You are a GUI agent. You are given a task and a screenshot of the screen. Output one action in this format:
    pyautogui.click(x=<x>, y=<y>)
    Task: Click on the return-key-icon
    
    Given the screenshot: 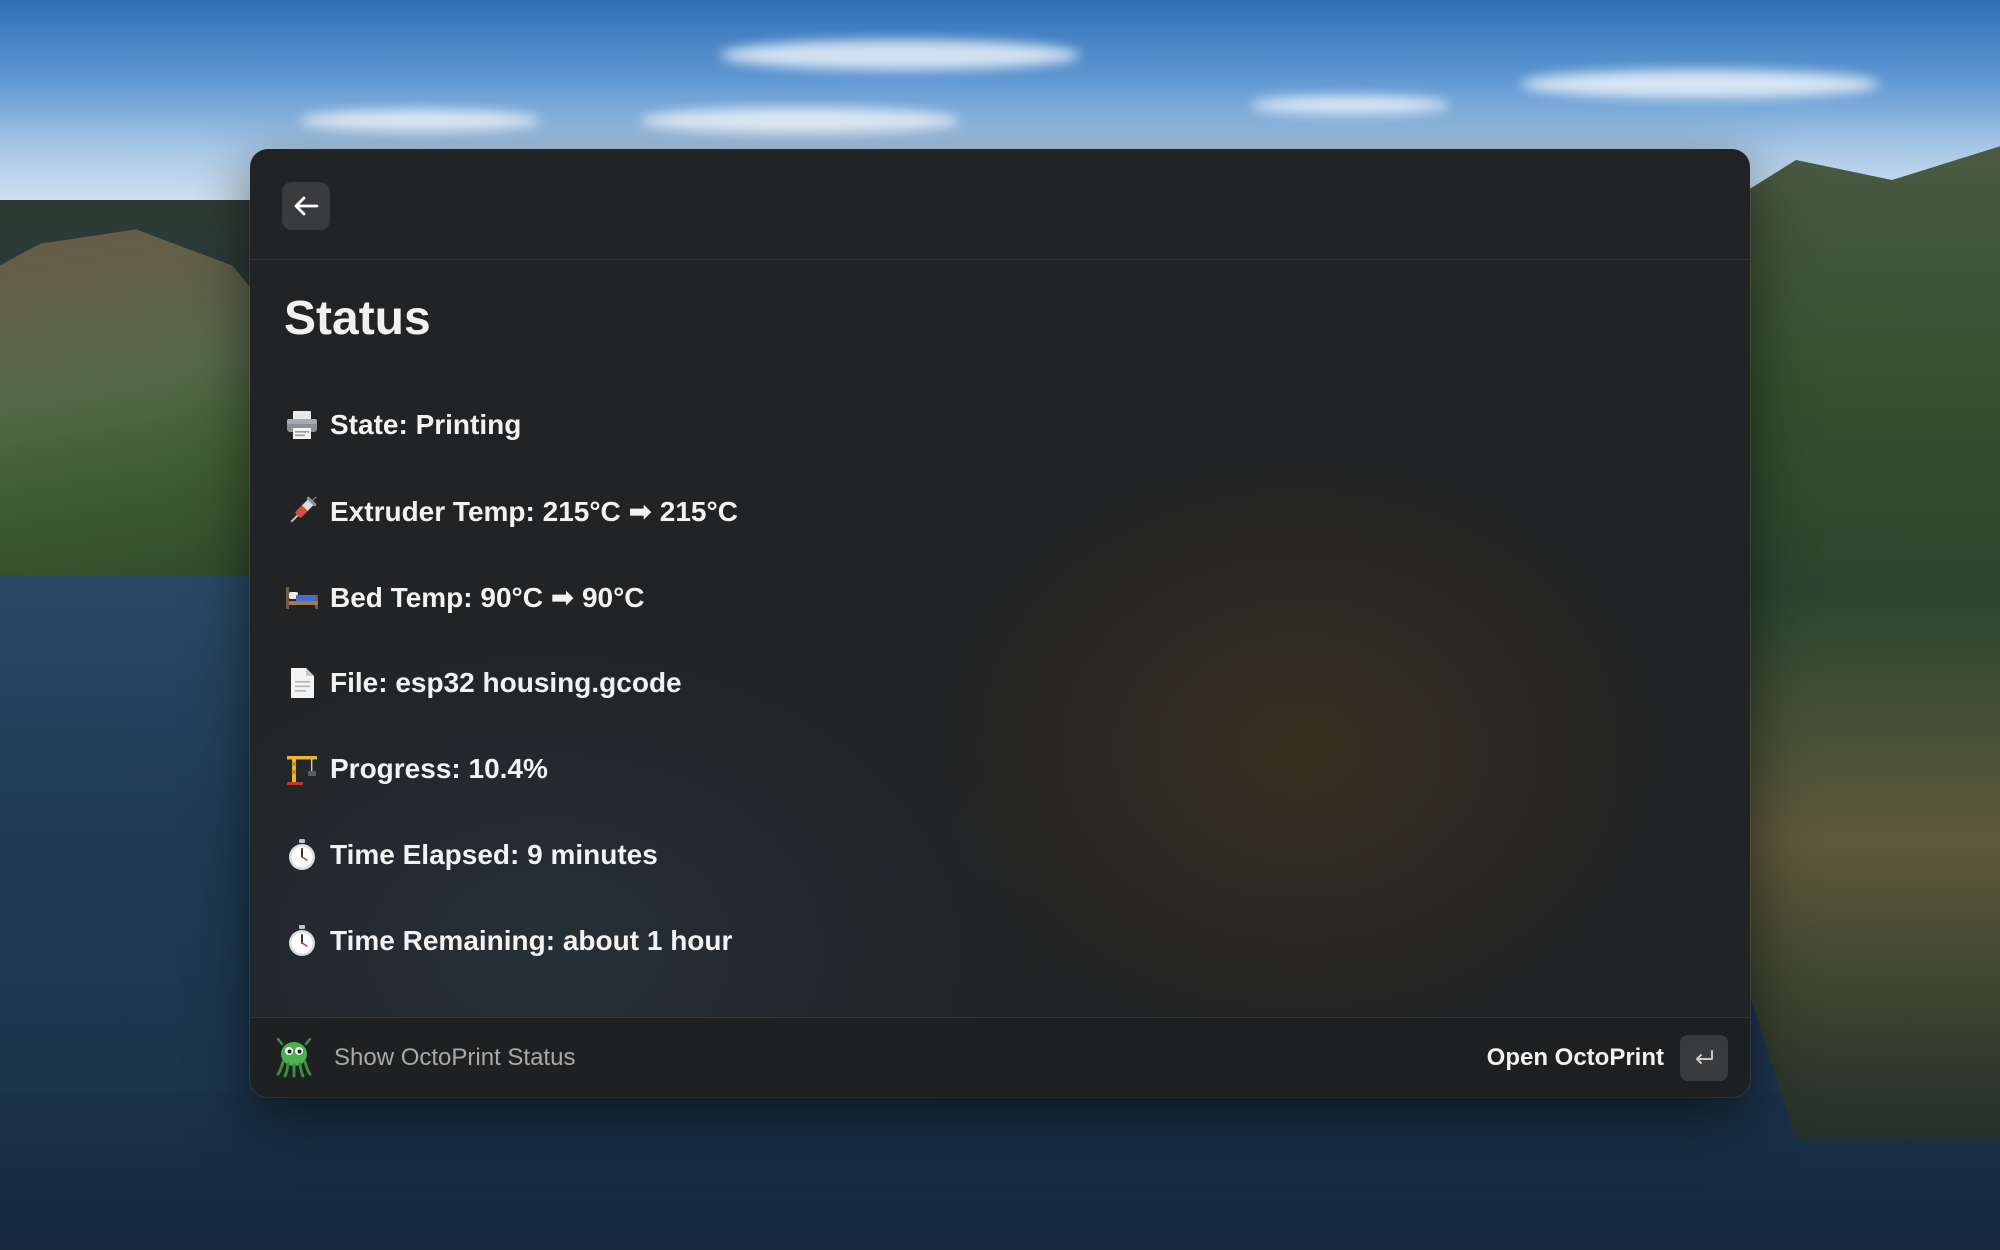 What is the action you would take?
    pyautogui.click(x=1704, y=1058)
    